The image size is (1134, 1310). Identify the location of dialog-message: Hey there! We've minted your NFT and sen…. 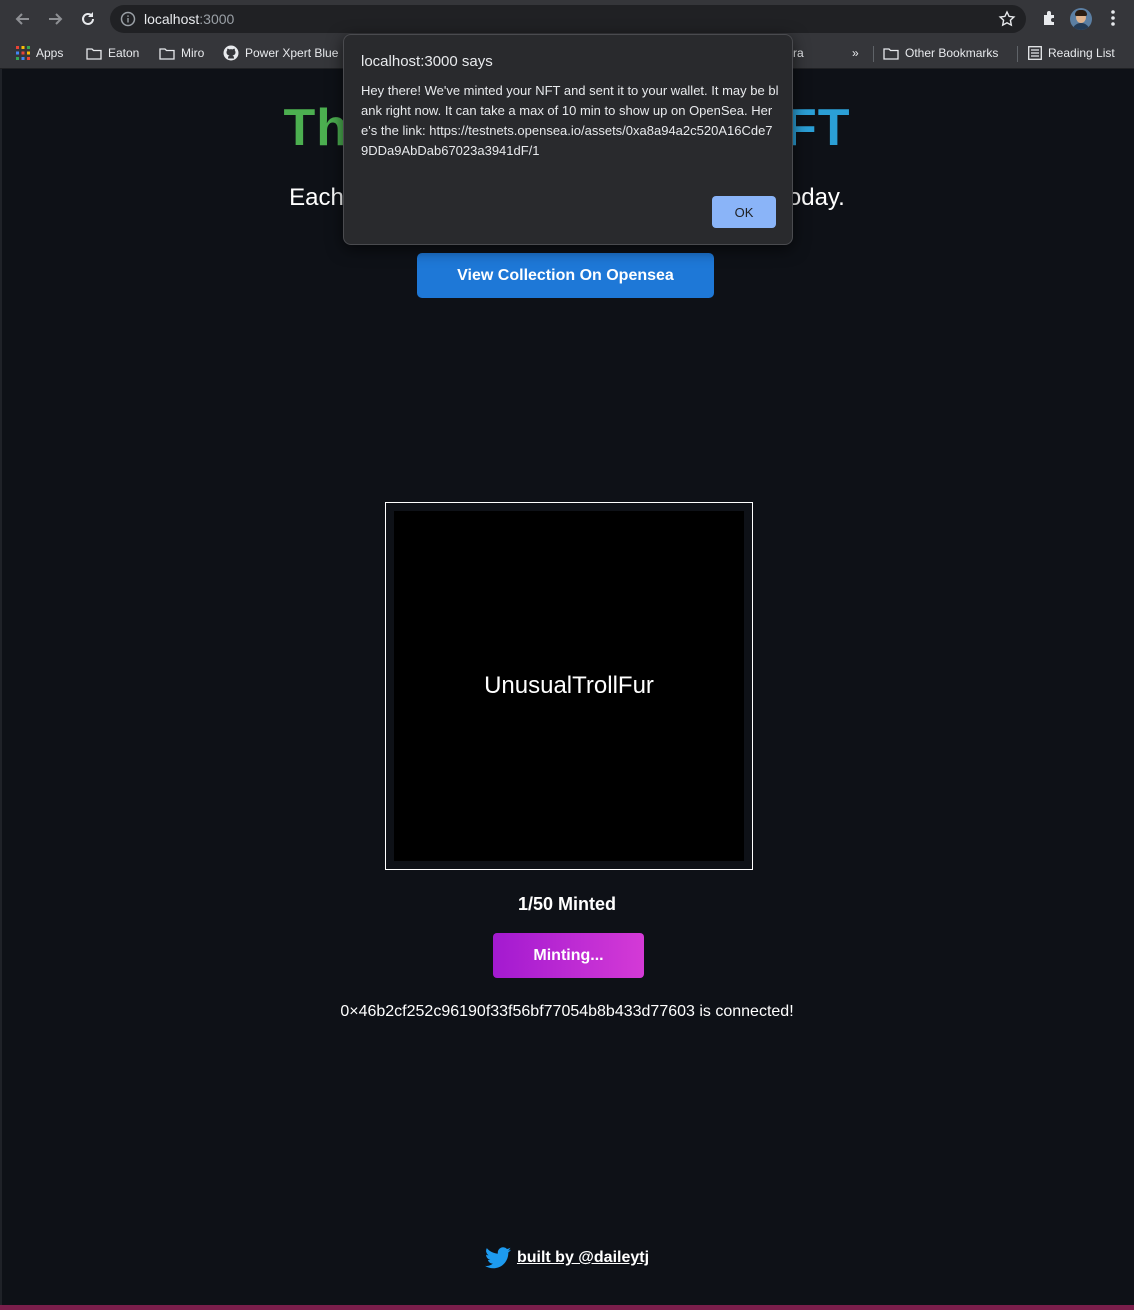
(570, 120).